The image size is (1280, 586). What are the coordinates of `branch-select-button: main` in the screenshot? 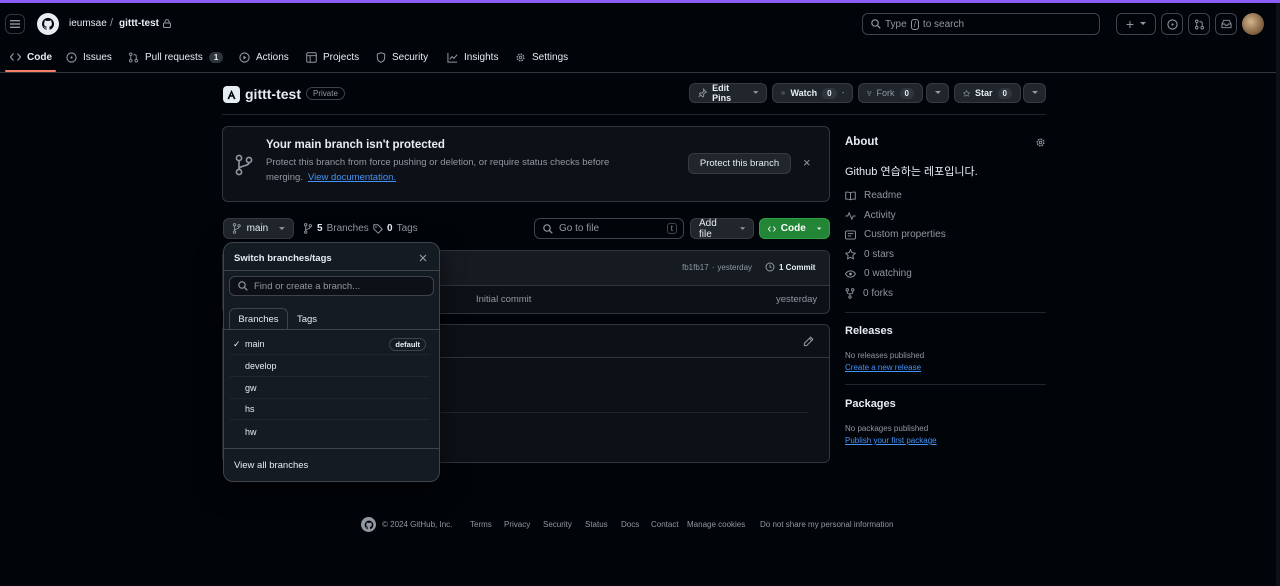 It's located at (258, 228).